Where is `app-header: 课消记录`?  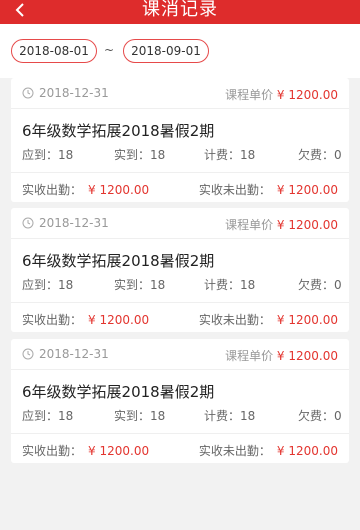 app-header: 课消记录 is located at coordinates (180, 12).